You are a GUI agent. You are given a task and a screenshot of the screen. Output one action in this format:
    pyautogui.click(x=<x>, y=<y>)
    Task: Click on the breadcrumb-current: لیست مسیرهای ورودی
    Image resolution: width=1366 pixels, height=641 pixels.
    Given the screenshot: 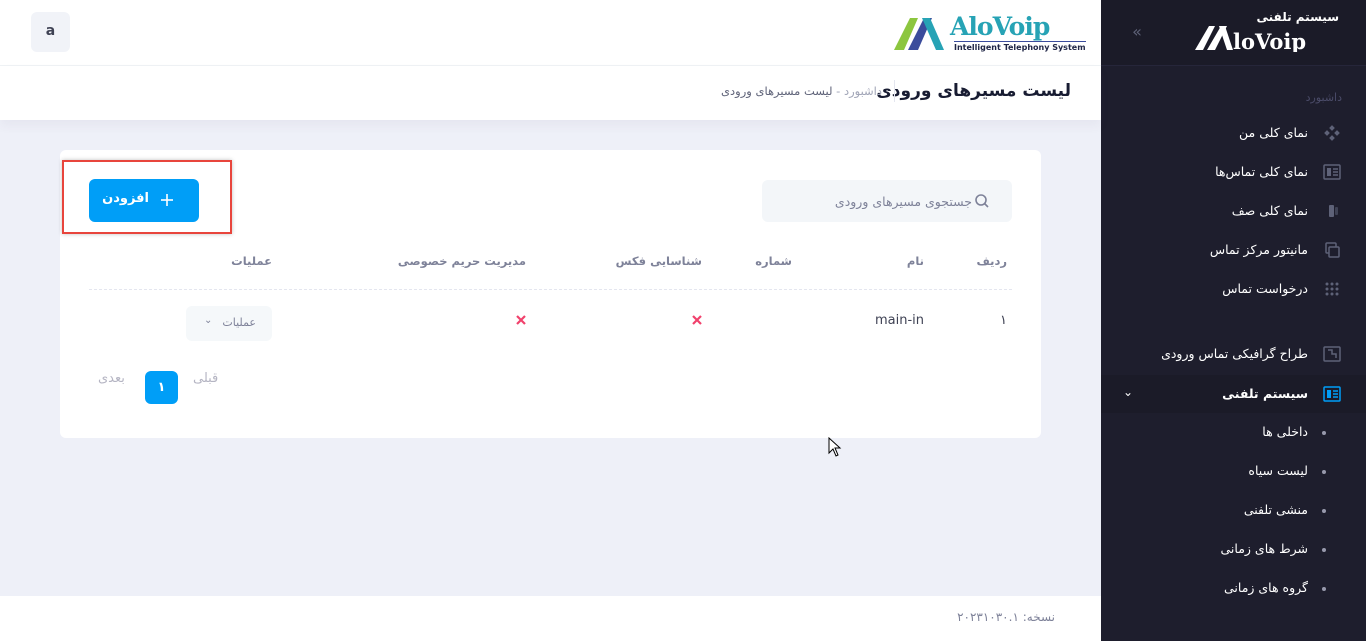 What is the action you would take?
    pyautogui.click(x=777, y=91)
    